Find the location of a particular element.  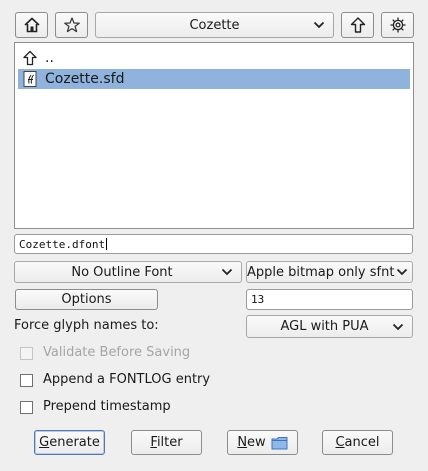

validate-checkbox is located at coordinates (26, 353).